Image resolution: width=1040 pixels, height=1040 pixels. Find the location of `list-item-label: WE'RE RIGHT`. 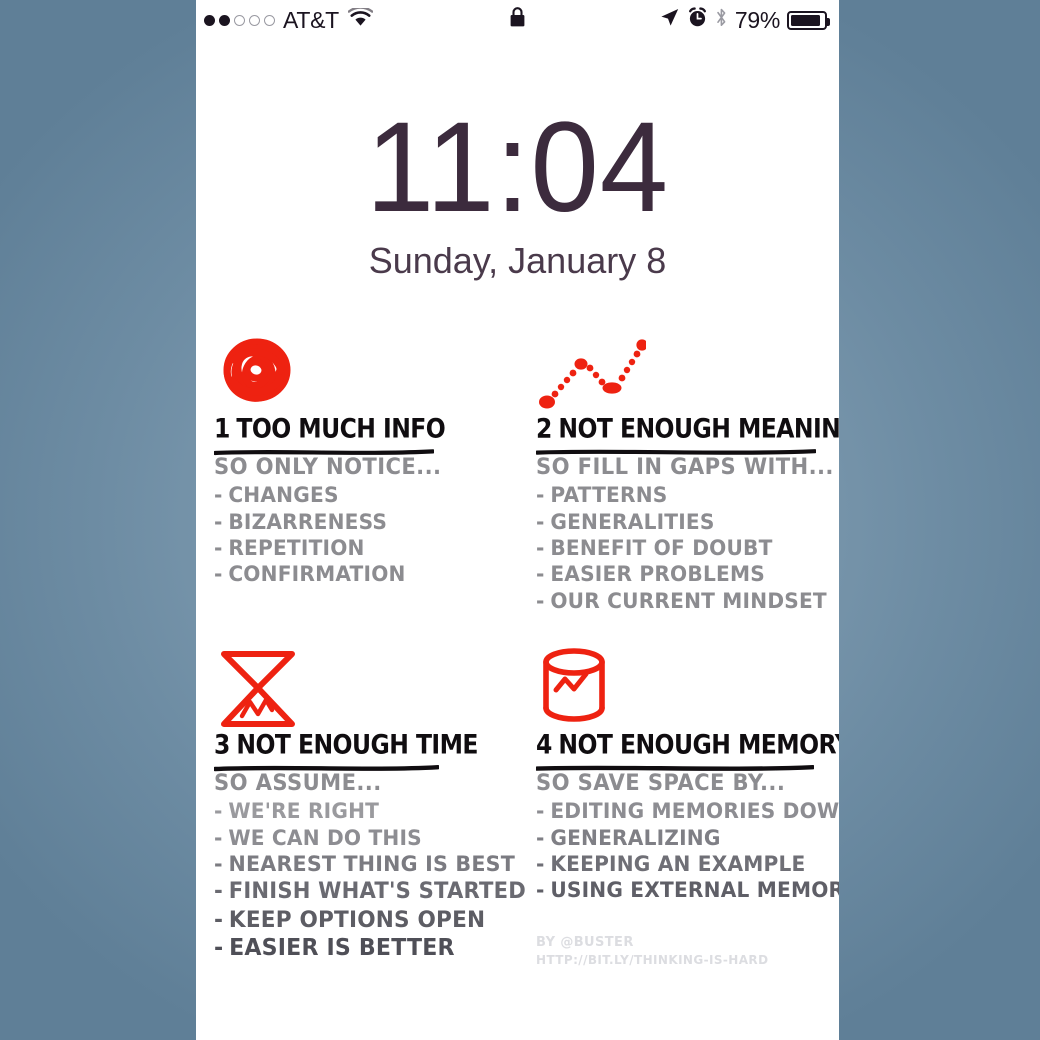

list-item-label: WE'RE RIGHT is located at coordinates (304, 811).